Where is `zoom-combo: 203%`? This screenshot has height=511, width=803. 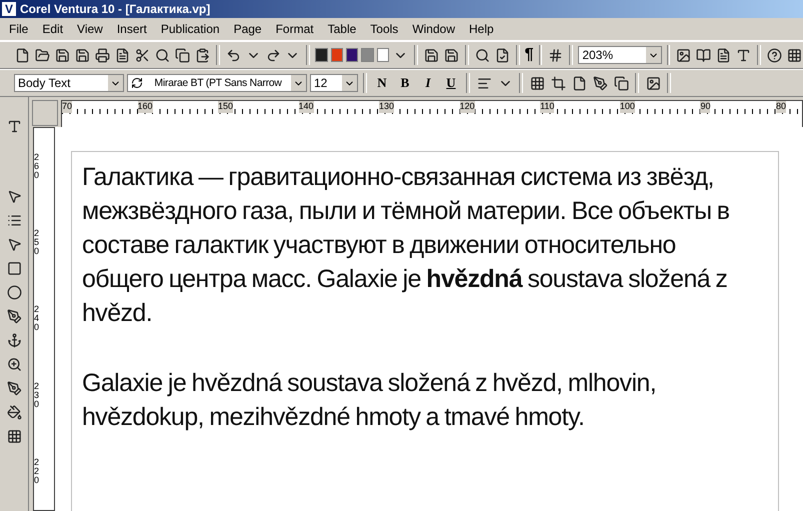 zoom-combo: 203% is located at coordinates (620, 55).